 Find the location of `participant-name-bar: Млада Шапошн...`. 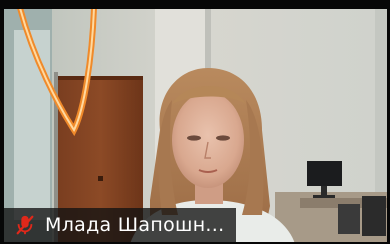

participant-name-bar: Млада Шапошн... is located at coordinates (120, 225).